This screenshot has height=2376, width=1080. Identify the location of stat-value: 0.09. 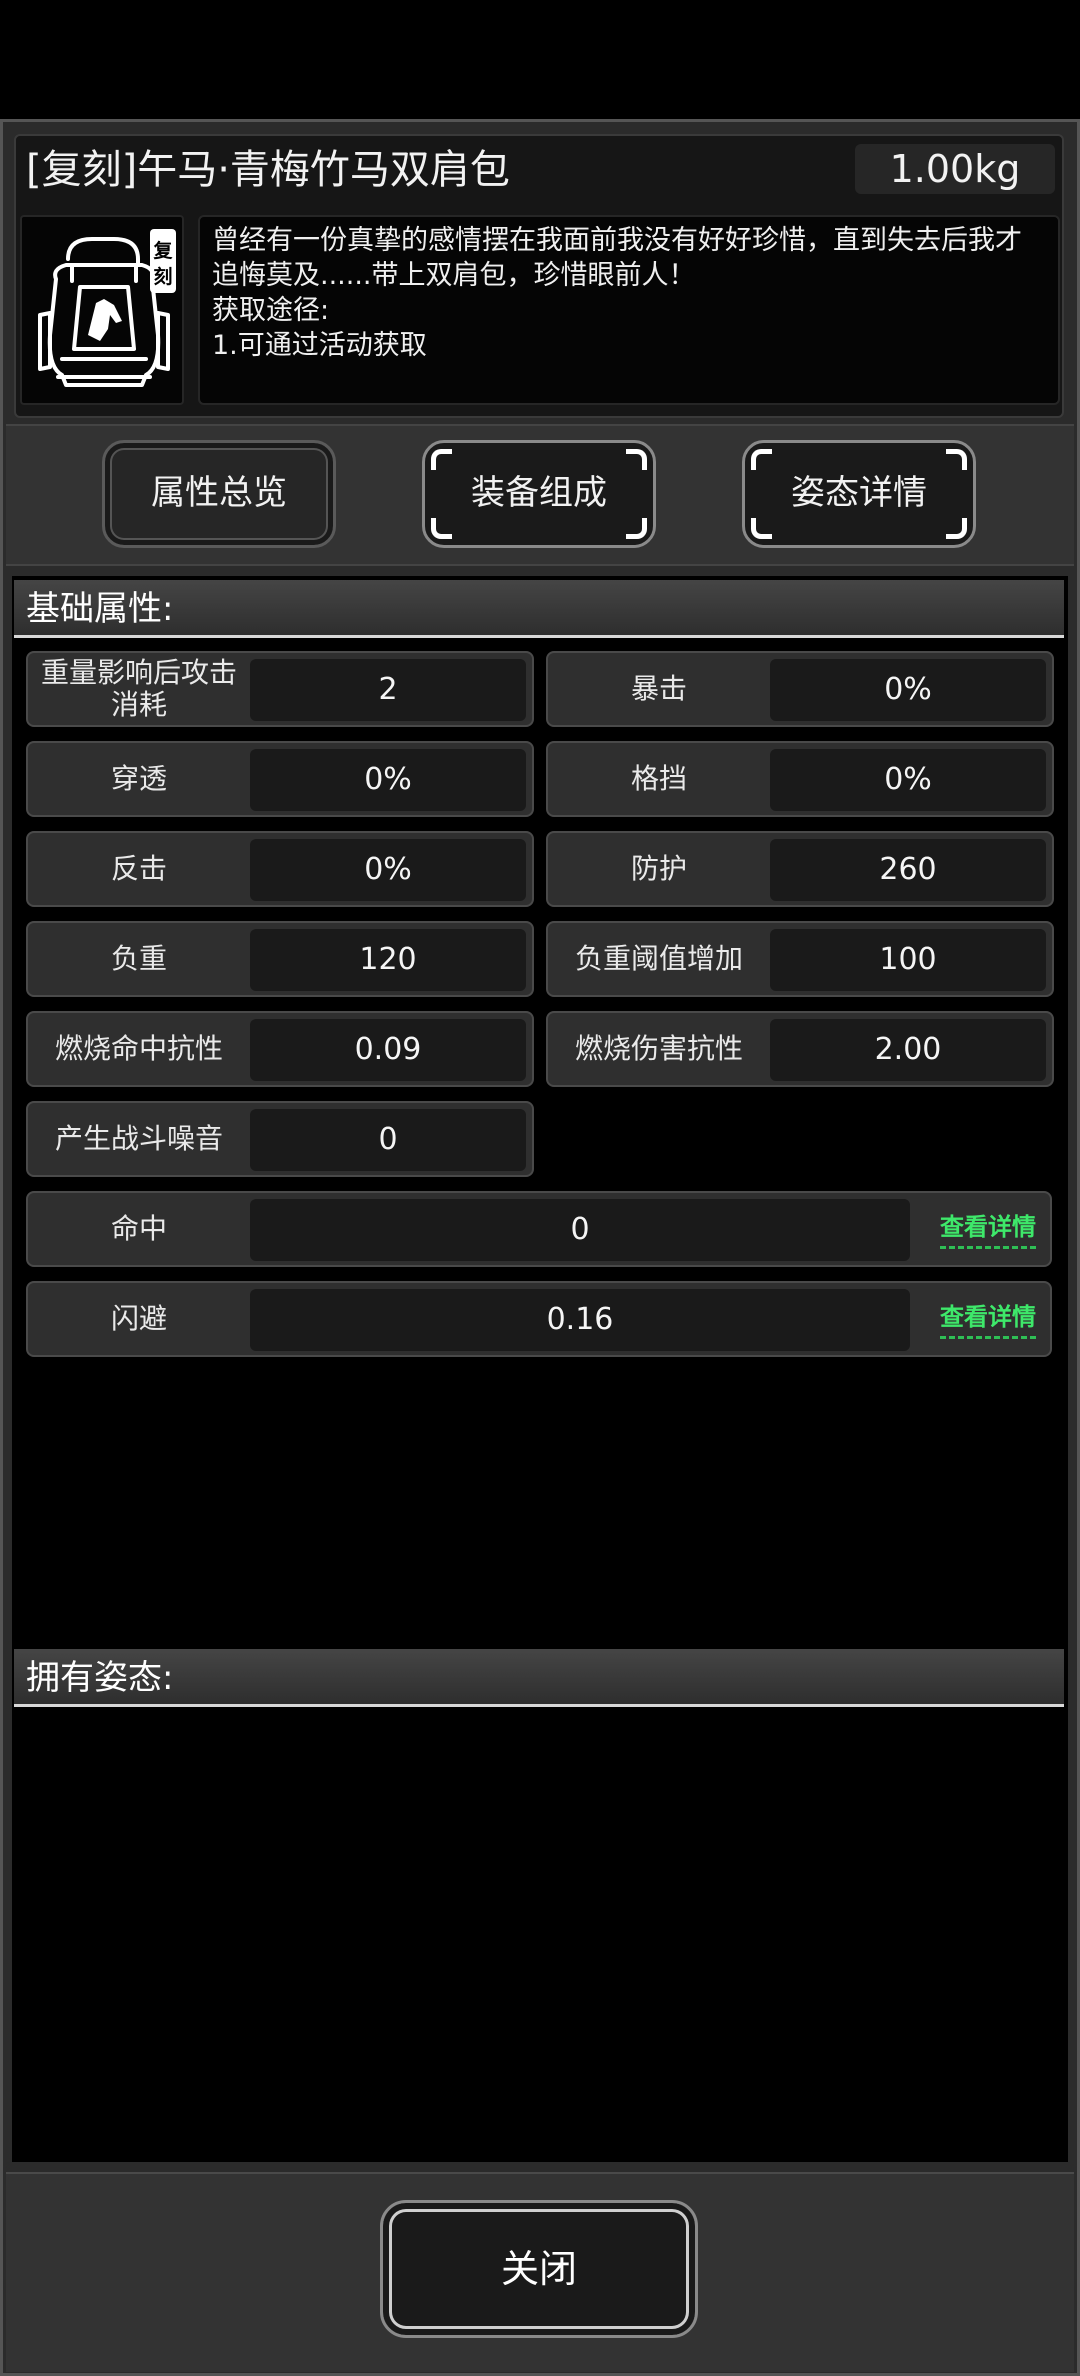
(388, 1050).